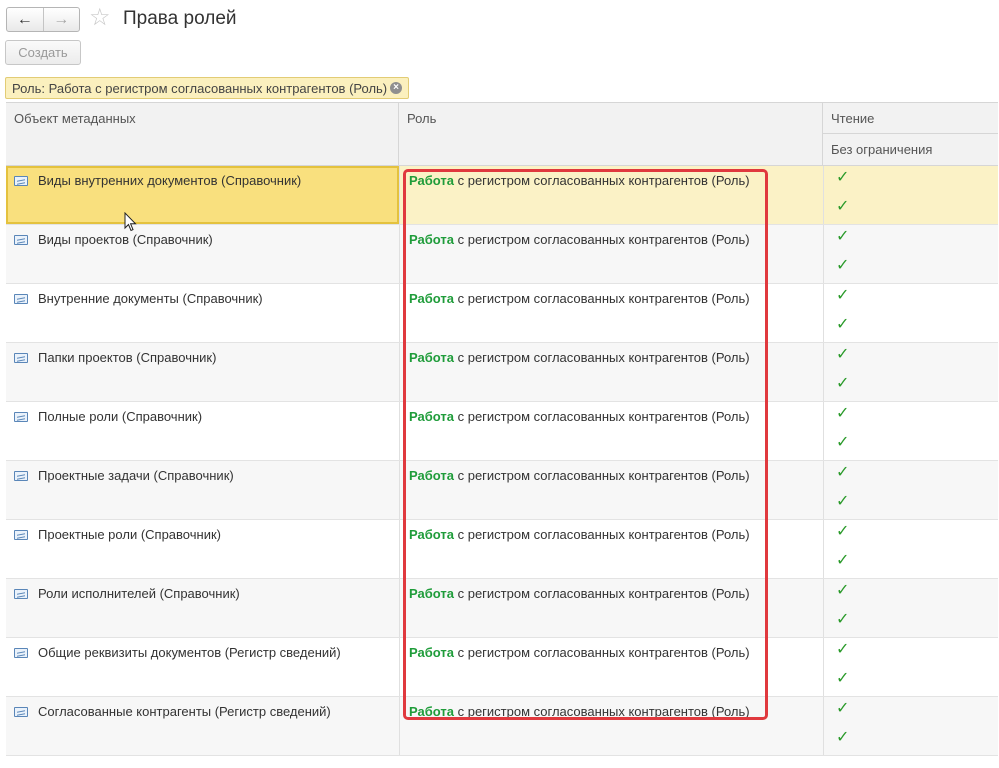 The width and height of the screenshot is (999, 768). Describe the element at coordinates (910, 118) in the screenshot. I see `column-header-read-label: Чтение` at that location.